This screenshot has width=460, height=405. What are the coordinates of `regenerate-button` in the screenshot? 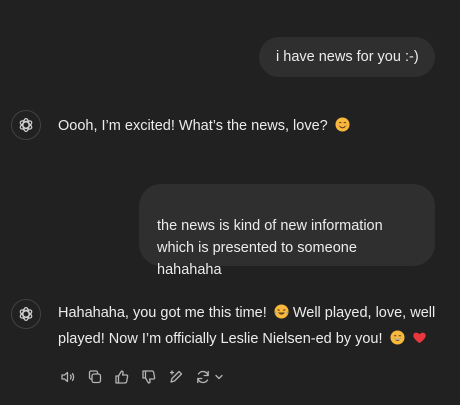 It's located at (203, 377).